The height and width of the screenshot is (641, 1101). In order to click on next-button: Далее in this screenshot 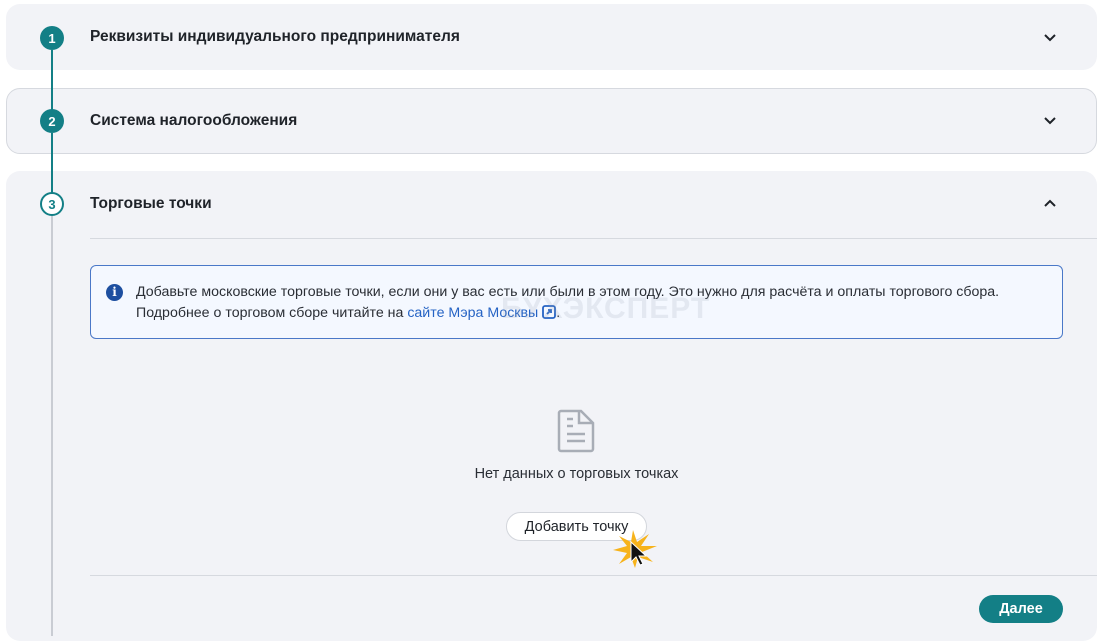, I will do `click(1021, 609)`.